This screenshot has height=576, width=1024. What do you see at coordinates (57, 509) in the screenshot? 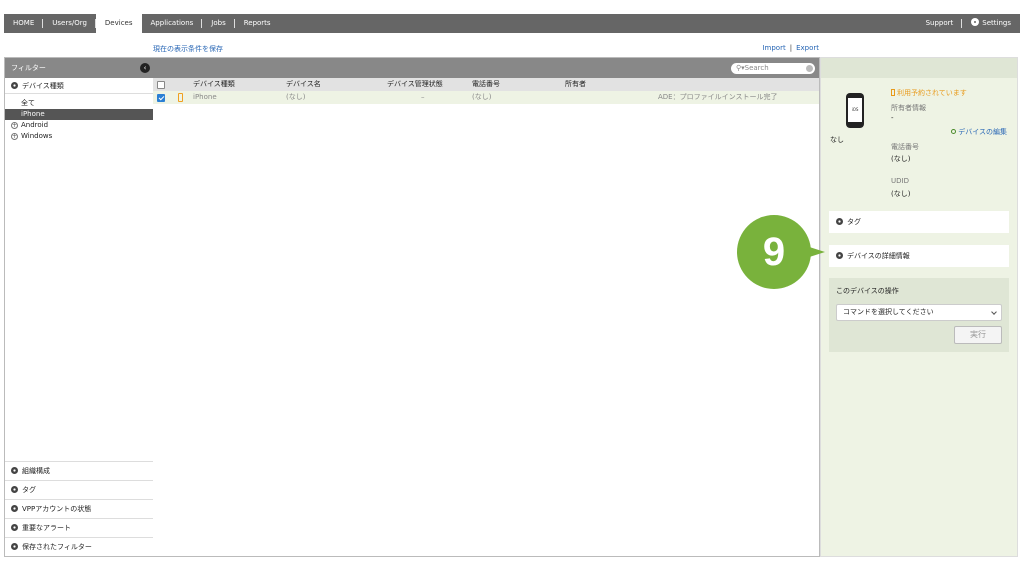
I see `section-label: VPPアカウントの状態` at bounding box center [57, 509].